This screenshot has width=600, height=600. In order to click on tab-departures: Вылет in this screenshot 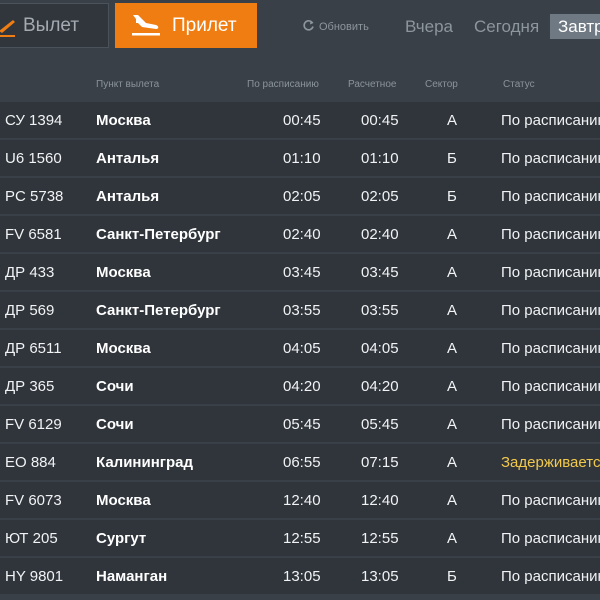, I will do `click(54, 25)`.